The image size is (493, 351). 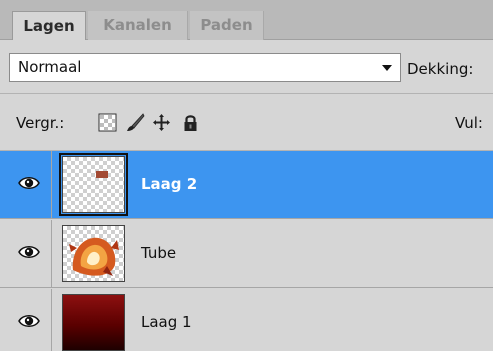 What do you see at coordinates (190, 122) in the screenshot?
I see `lock-all-icon` at bounding box center [190, 122].